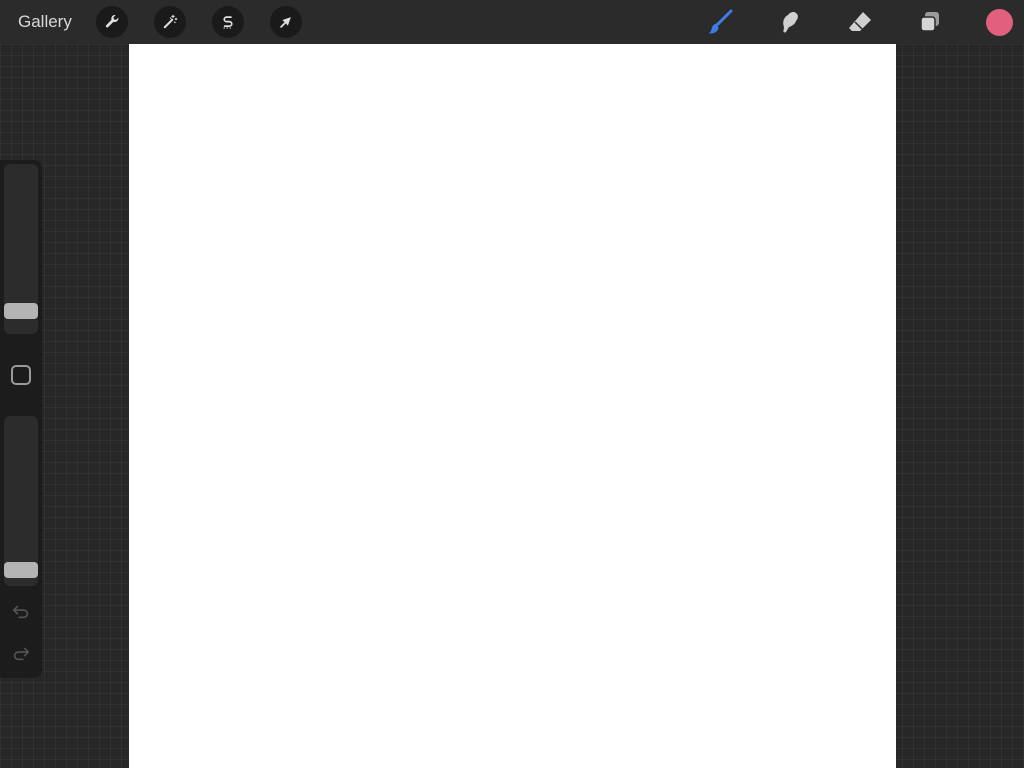 The height and width of the screenshot is (768, 1024). What do you see at coordinates (45, 22) in the screenshot?
I see `gallery-button: Gallery` at bounding box center [45, 22].